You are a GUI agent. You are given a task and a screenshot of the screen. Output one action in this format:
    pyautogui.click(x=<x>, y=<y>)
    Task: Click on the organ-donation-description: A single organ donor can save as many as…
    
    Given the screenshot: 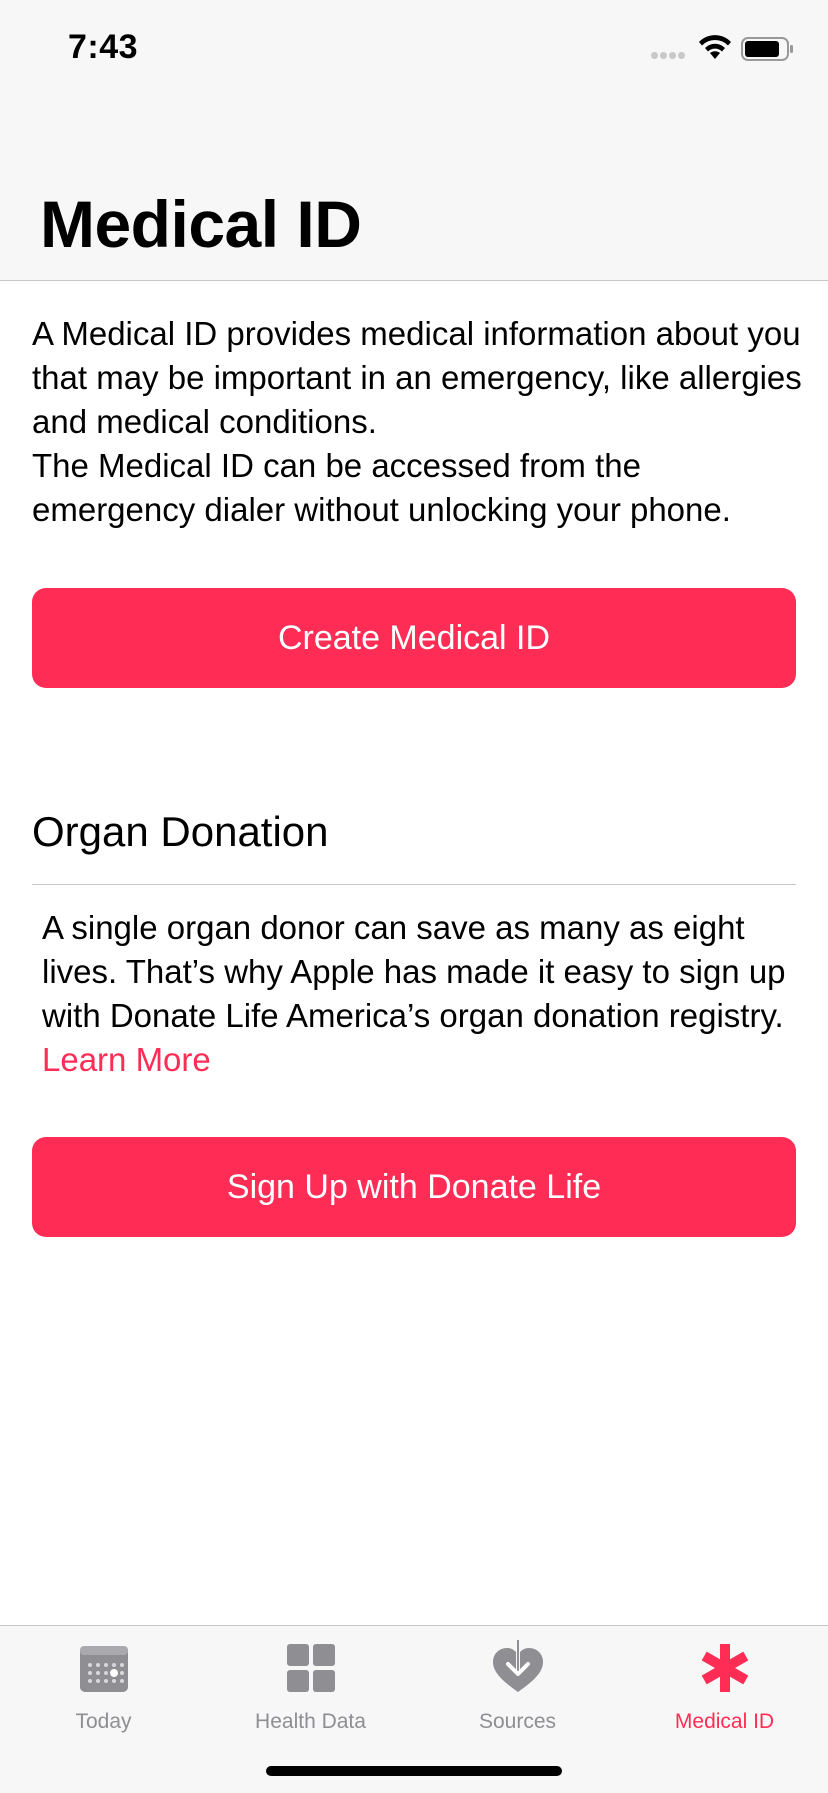 What is the action you would take?
    pyautogui.click(x=414, y=971)
    